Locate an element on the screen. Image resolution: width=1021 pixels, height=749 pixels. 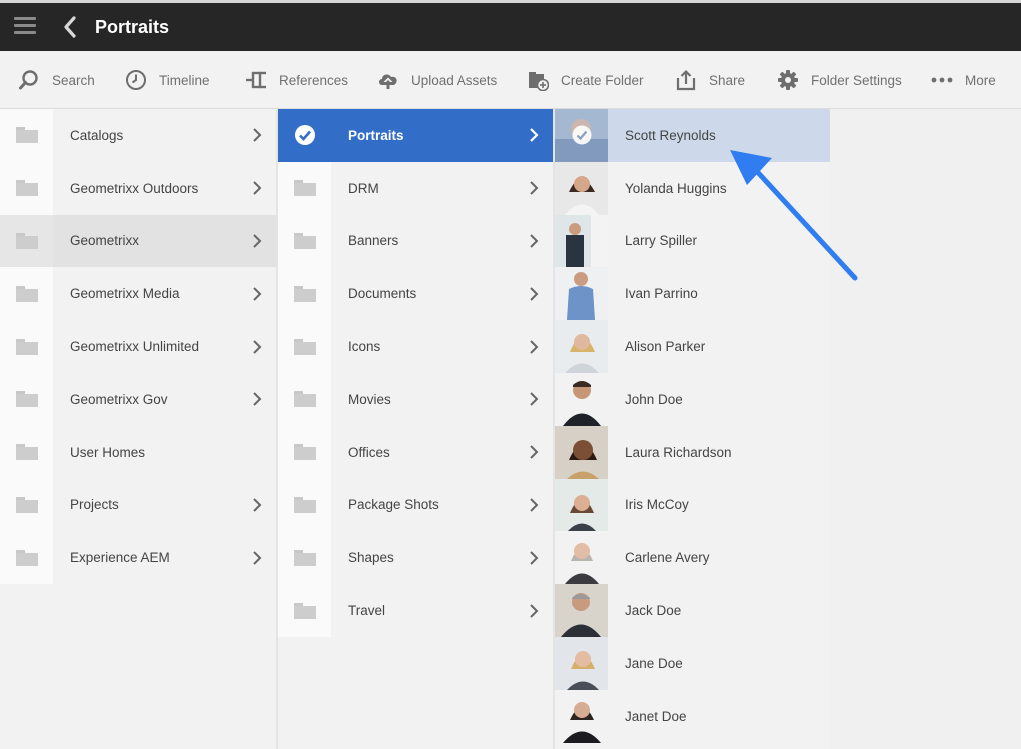
references-label: References is located at coordinates (314, 80).